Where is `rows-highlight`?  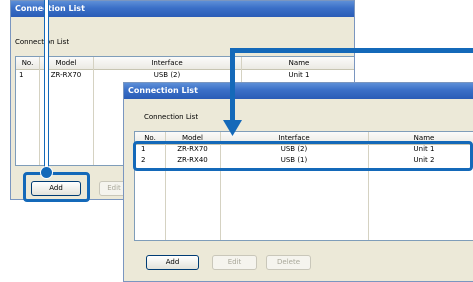 rows-highlight is located at coordinates (303, 156).